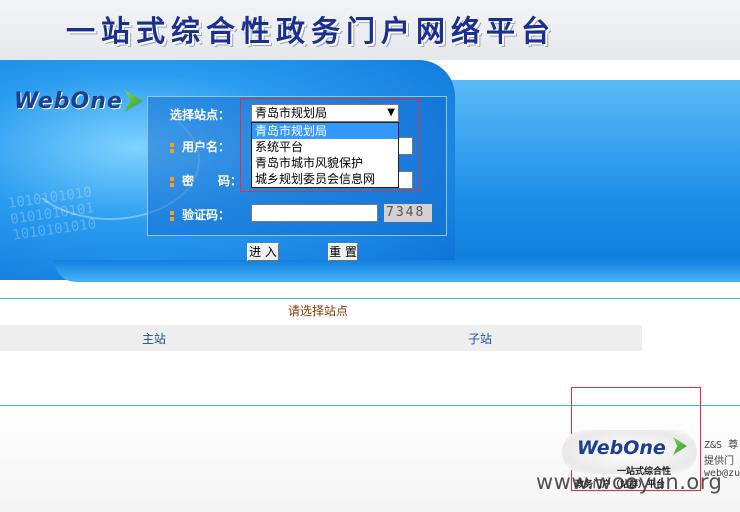  I want to click on captcha-label: 验证码：, so click(206, 215).